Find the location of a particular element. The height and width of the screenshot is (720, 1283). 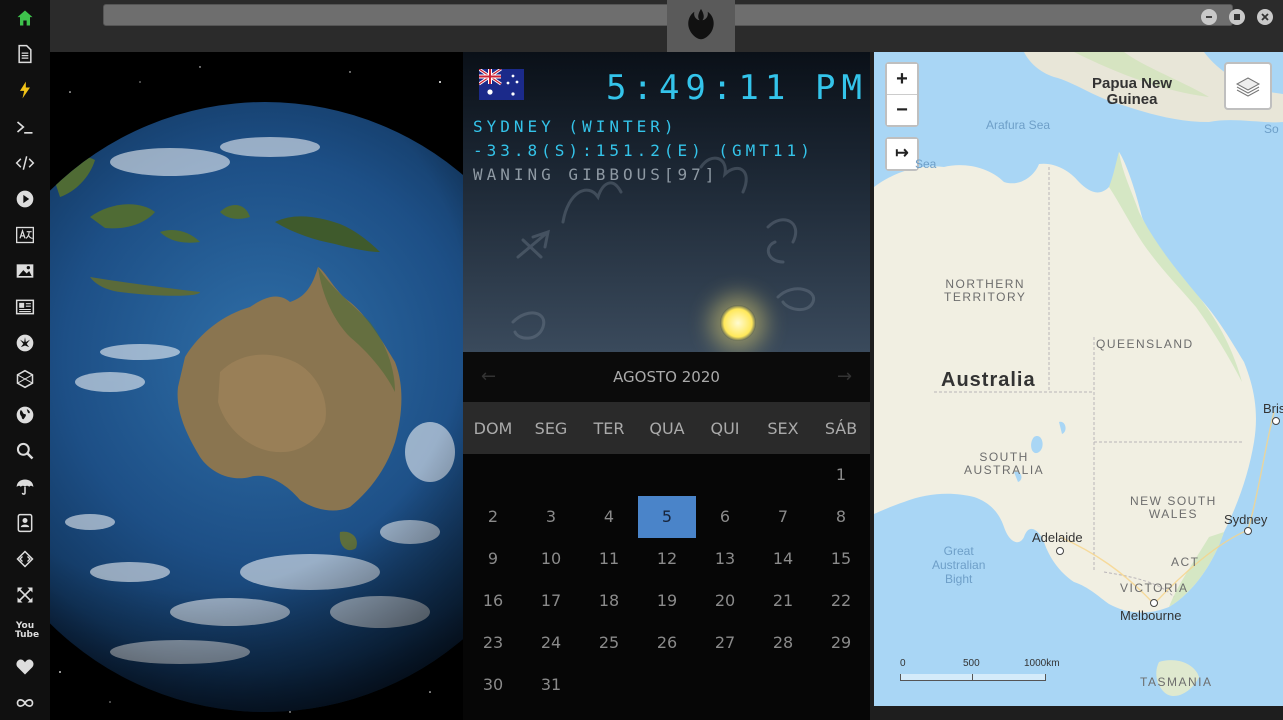

rebel-logo-icon is located at coordinates (701, 24).